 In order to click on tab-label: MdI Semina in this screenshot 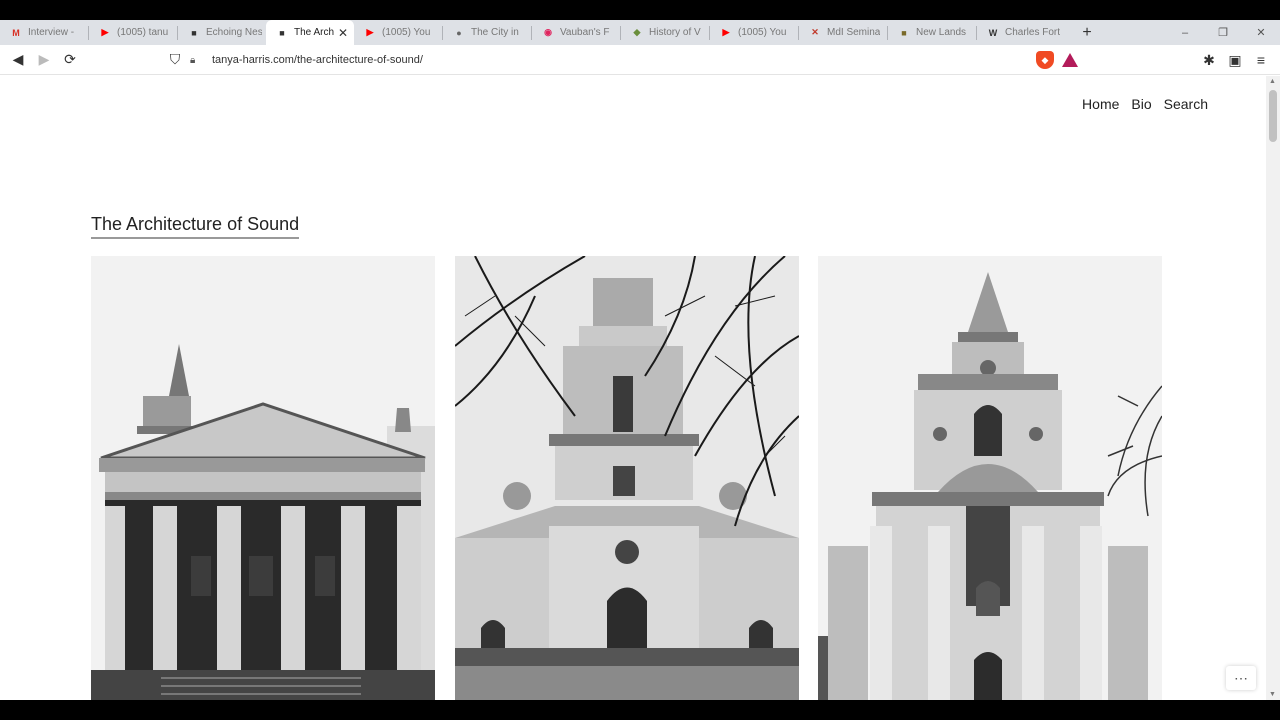, I will do `click(854, 32)`.